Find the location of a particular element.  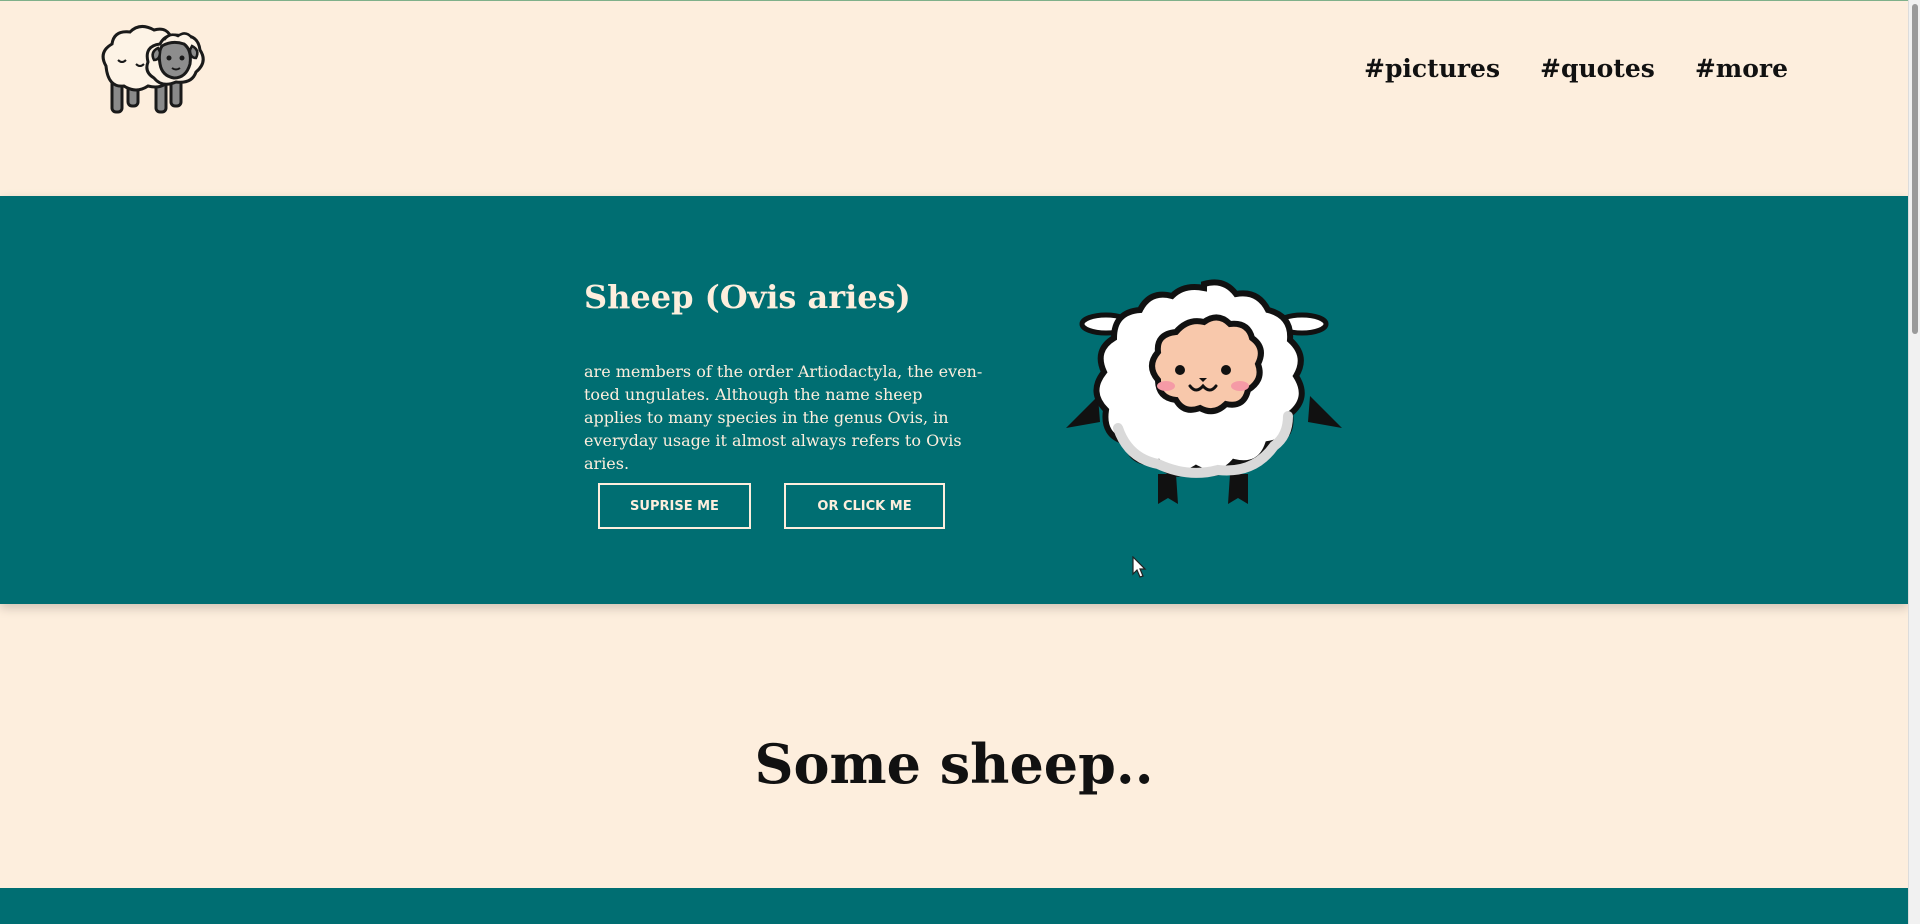

main-nav: #pictures #quotes #more is located at coordinates (1576, 68).